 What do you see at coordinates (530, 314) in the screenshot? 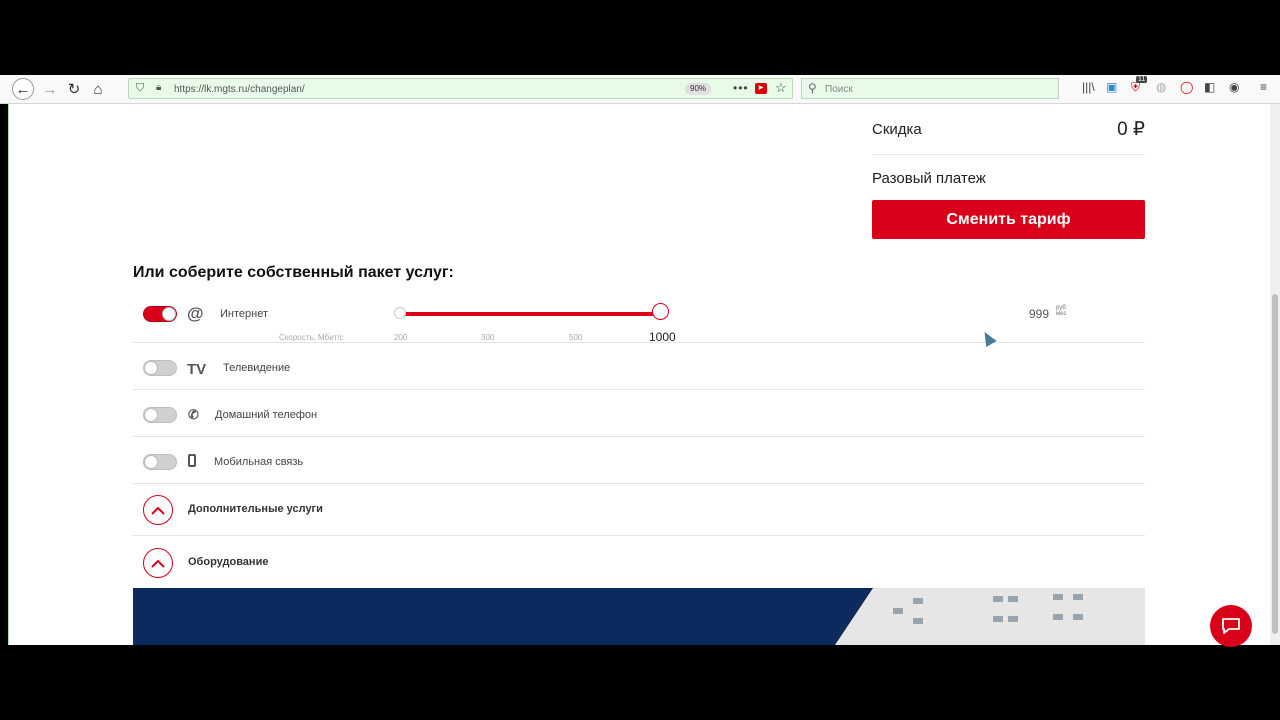
I see `speed-slider-track` at bounding box center [530, 314].